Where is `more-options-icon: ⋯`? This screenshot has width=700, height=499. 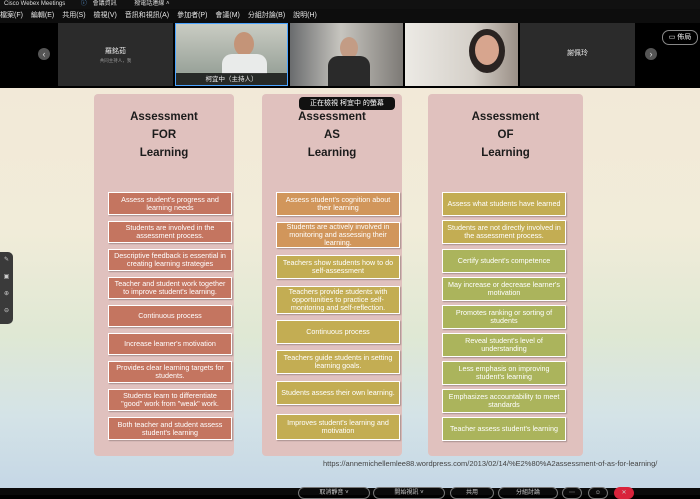
more-options-icon: ⋯ is located at coordinates (572, 493).